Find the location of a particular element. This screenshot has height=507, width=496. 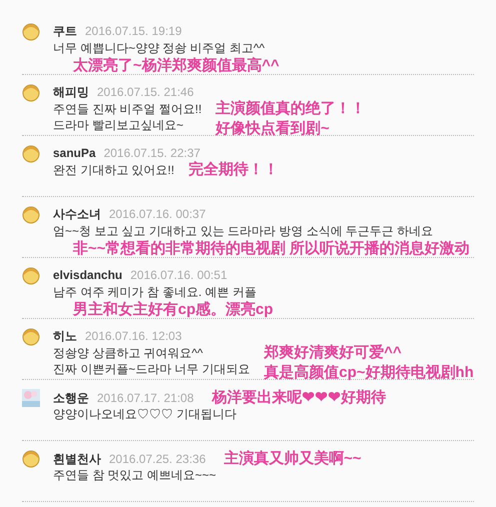

user-name: sanuPa is located at coordinates (74, 153).